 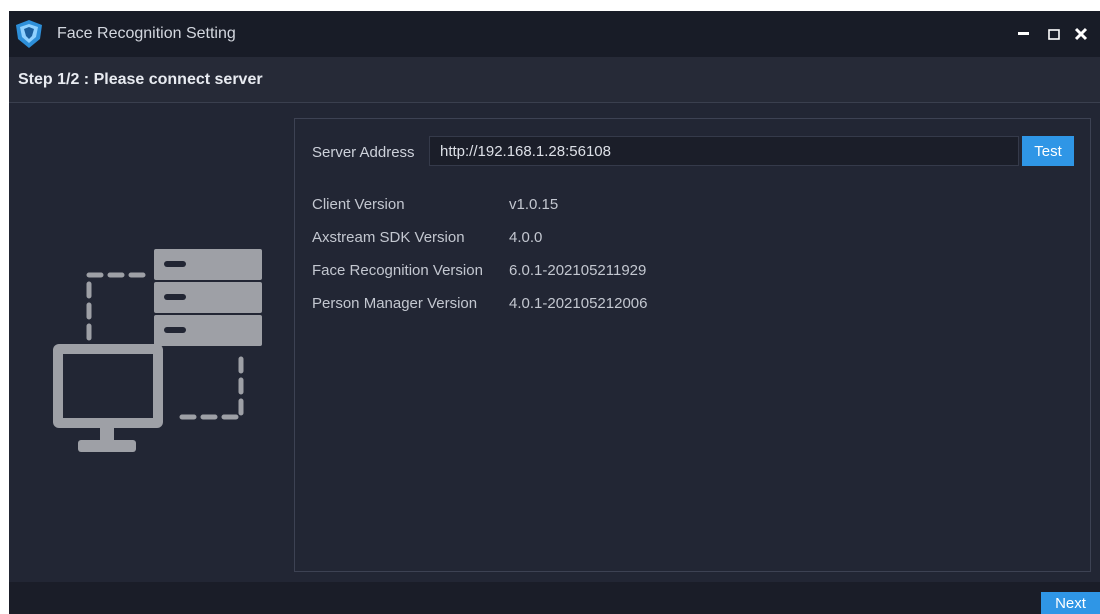 What do you see at coordinates (554, 34) in the screenshot?
I see `title-bar: Face Recognition Setting` at bounding box center [554, 34].